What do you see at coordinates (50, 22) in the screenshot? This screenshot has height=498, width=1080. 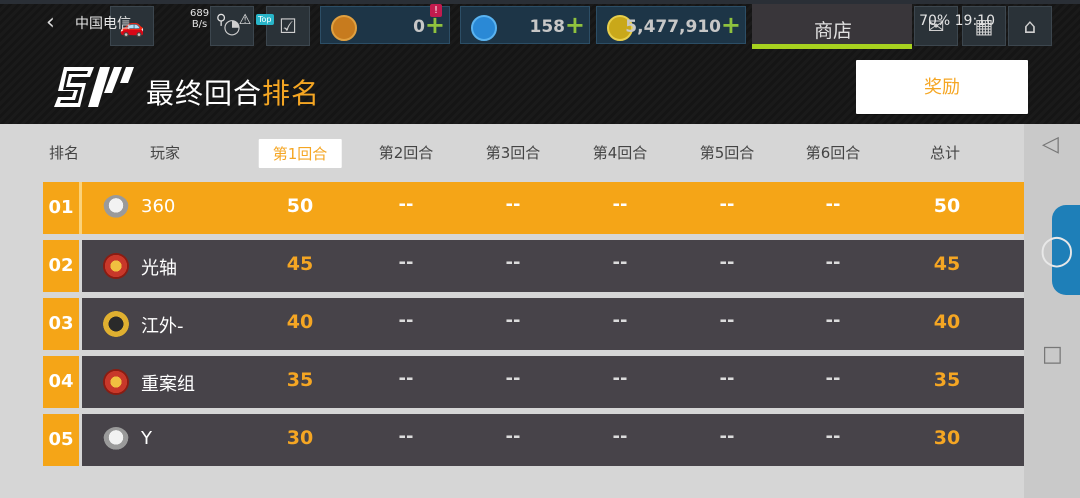 I see `back-icon: ‹` at bounding box center [50, 22].